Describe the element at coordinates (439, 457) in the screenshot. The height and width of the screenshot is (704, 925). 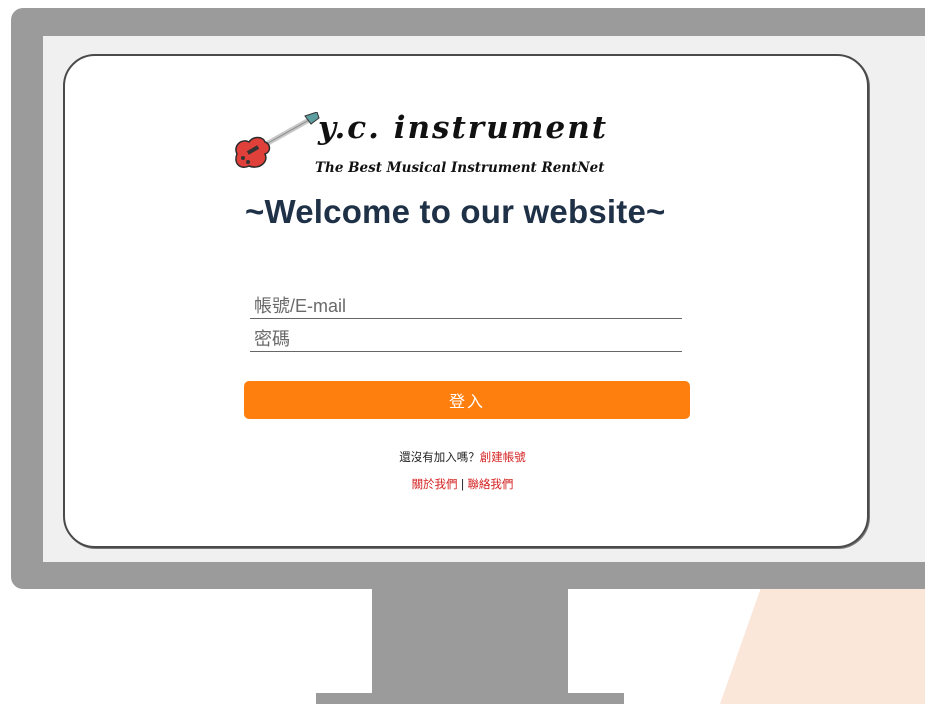
I see `signup-prompt: 還沒有加入嗎？` at that location.